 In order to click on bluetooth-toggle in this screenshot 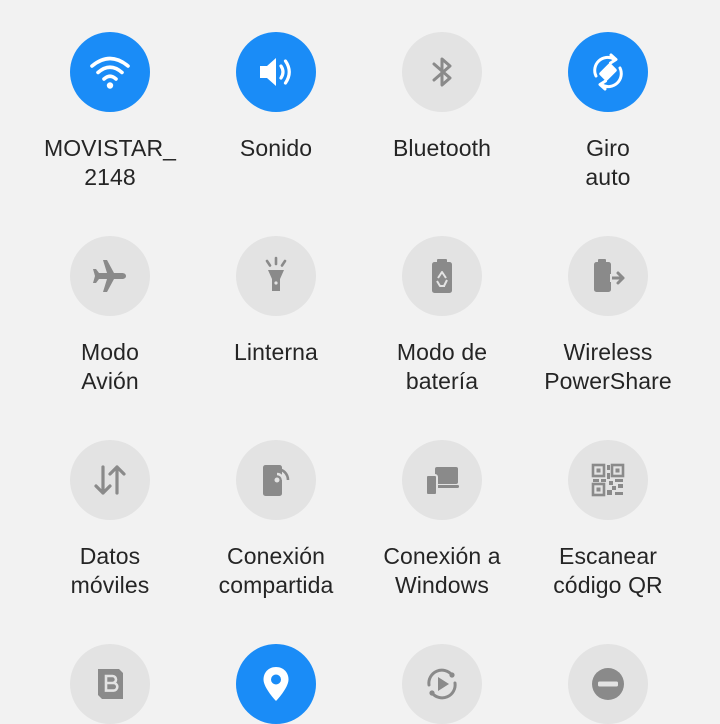, I will do `click(442, 72)`.